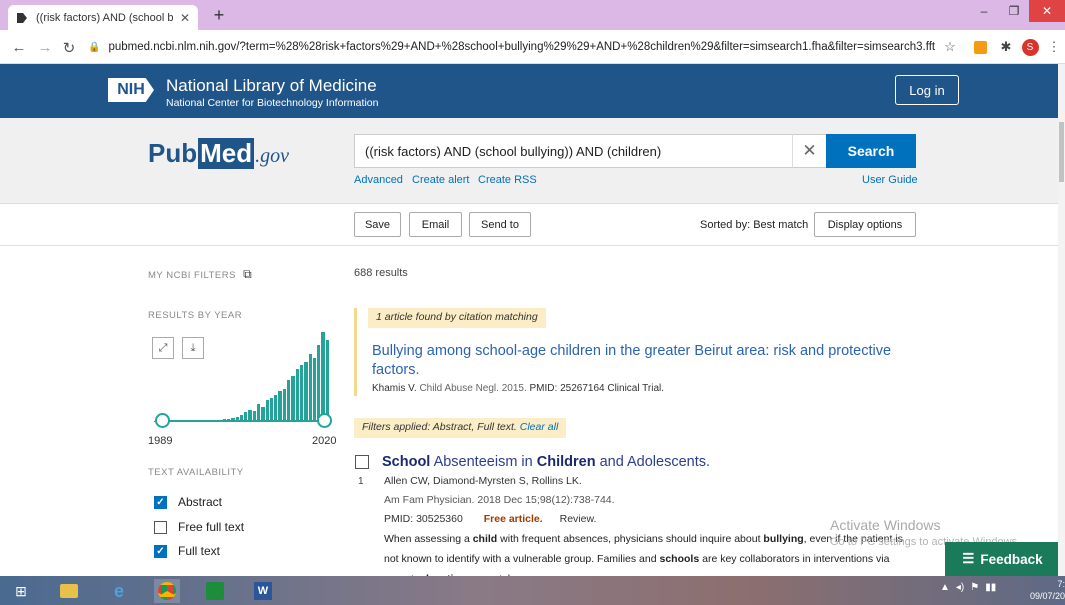  I want to click on citation-author: Khamis V., so click(394, 388).